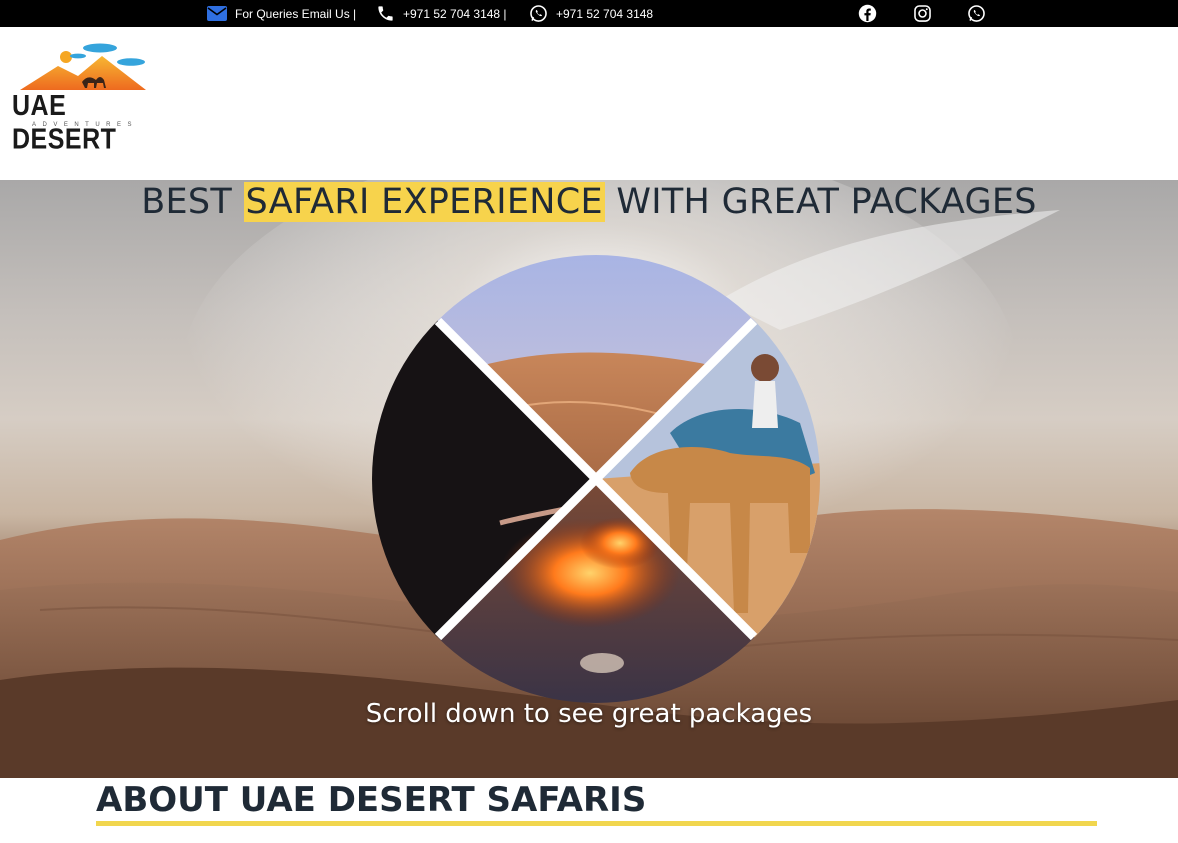 The height and width of the screenshot is (843, 1178). I want to click on whatsapp-link: +971 52 704 3148, so click(591, 13).